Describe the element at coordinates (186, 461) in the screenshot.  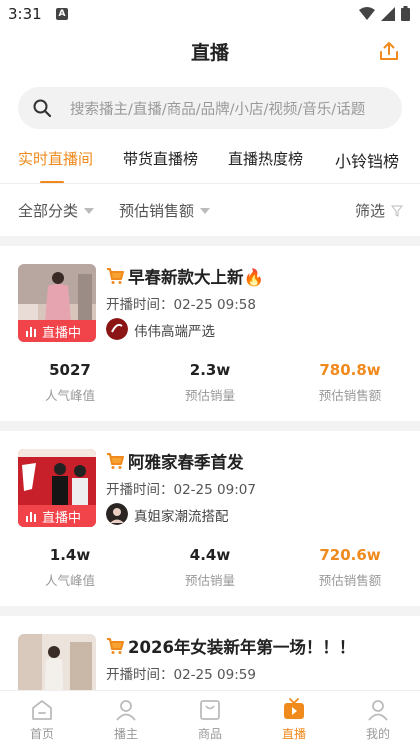
I see `stream-title: 阿雅家春季首发` at that location.